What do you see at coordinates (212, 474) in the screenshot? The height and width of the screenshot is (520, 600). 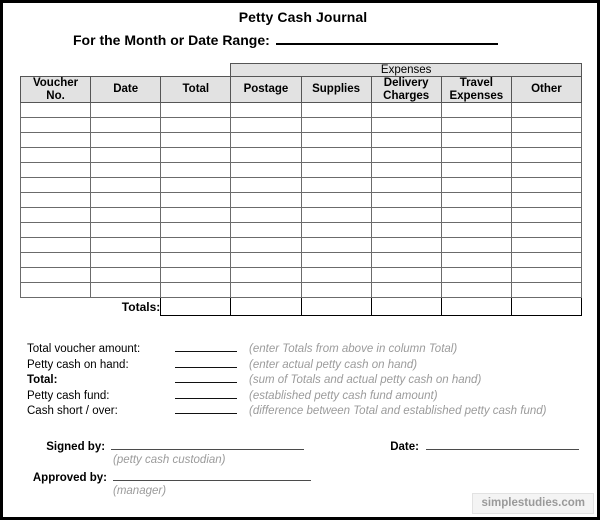 I see `approved-by-input` at bounding box center [212, 474].